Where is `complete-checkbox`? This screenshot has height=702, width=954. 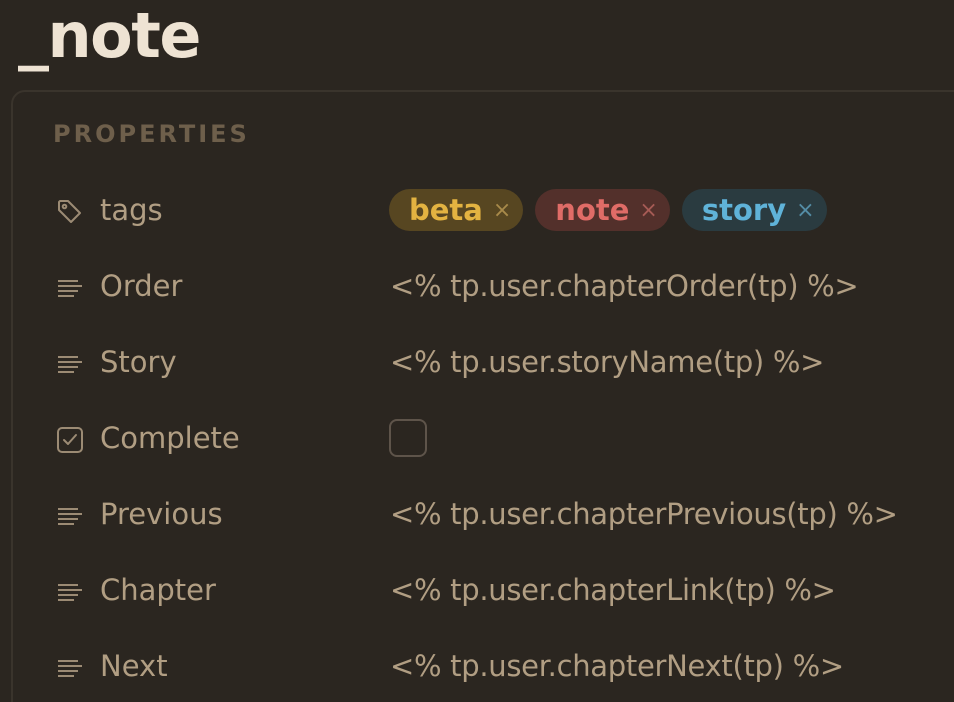 complete-checkbox is located at coordinates (408, 438).